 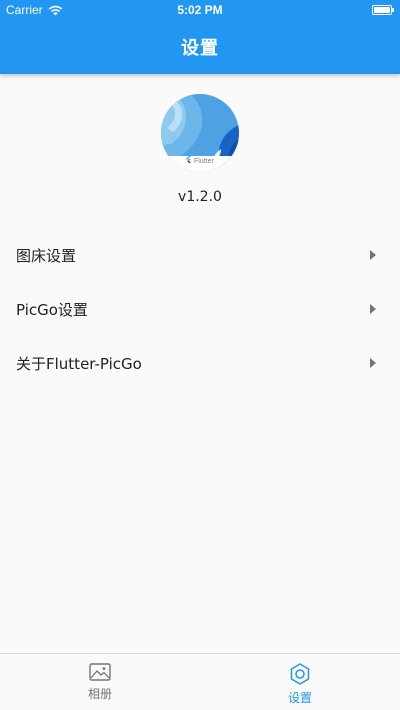 What do you see at coordinates (52, 309) in the screenshot?
I see `menu-item-label: PicGo设置` at bounding box center [52, 309].